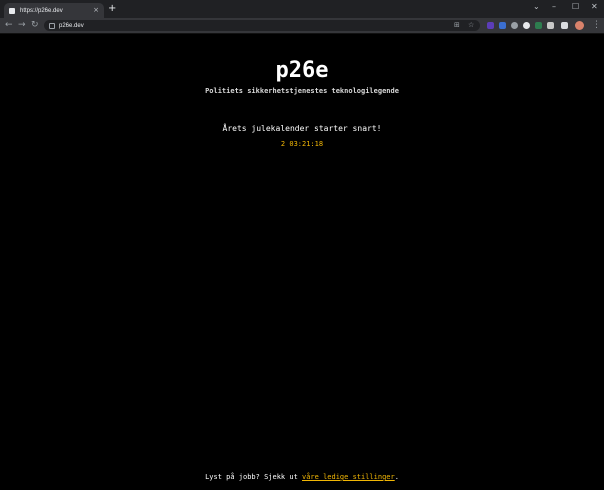 The image size is (604, 490). What do you see at coordinates (22, 25) in the screenshot?
I see `forward-button: →` at bounding box center [22, 25].